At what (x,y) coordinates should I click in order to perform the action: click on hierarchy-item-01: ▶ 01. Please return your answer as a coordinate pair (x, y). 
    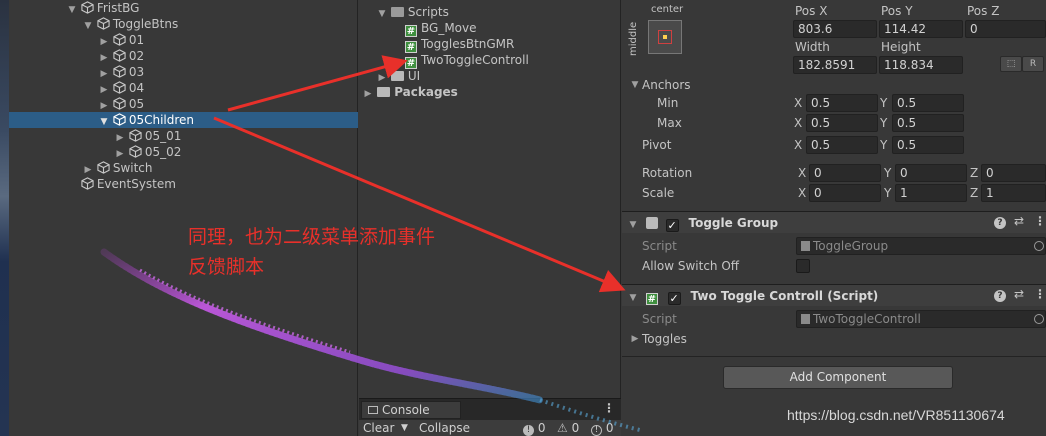
    Looking at the image, I should click on (183, 40).